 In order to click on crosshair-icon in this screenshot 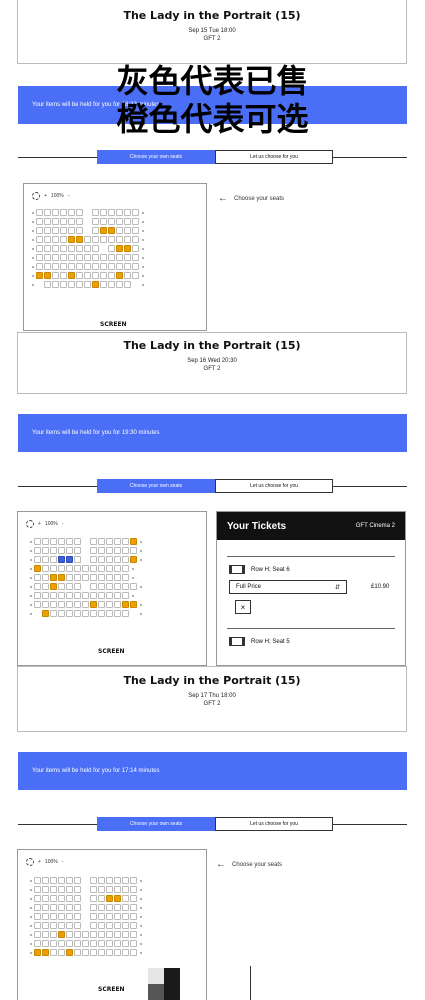, I will do `click(36, 196)`.